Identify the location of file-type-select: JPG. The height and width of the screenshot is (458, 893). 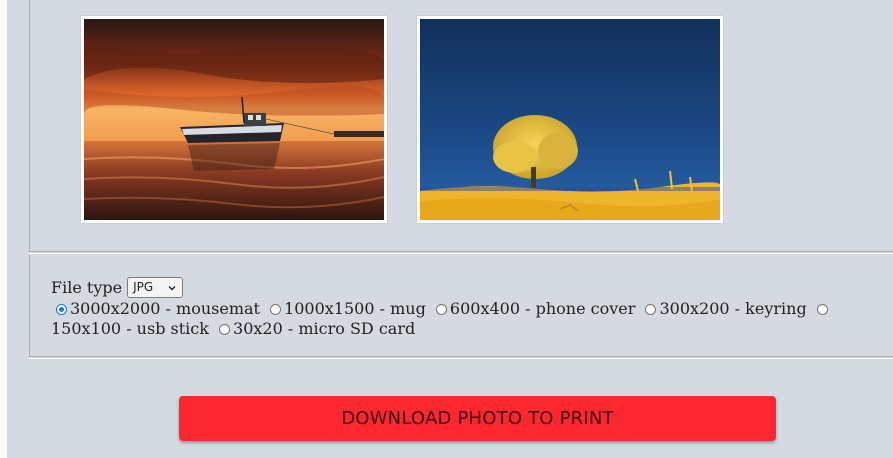
(155, 287).